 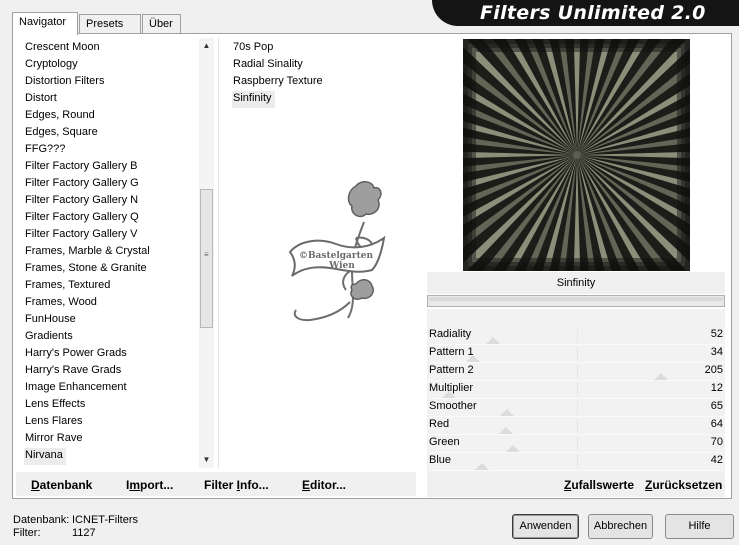 I want to click on category-item: Frames, Stone & Granite, so click(x=111, y=269).